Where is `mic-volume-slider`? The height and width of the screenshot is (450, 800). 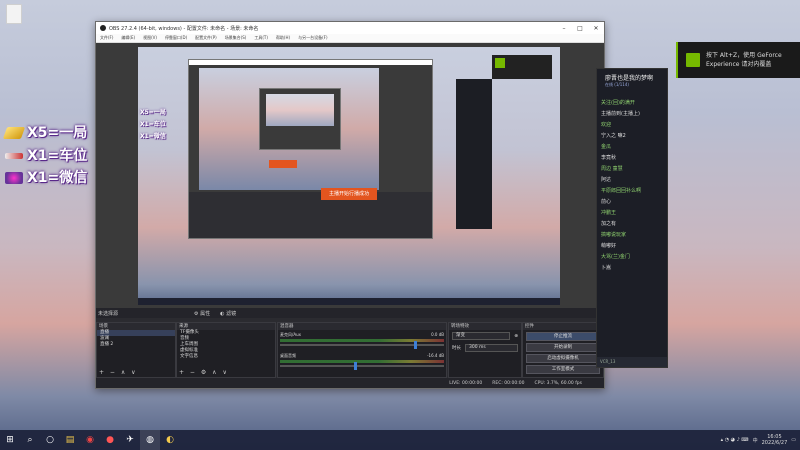
mic-volume-slider is located at coordinates (362, 345).